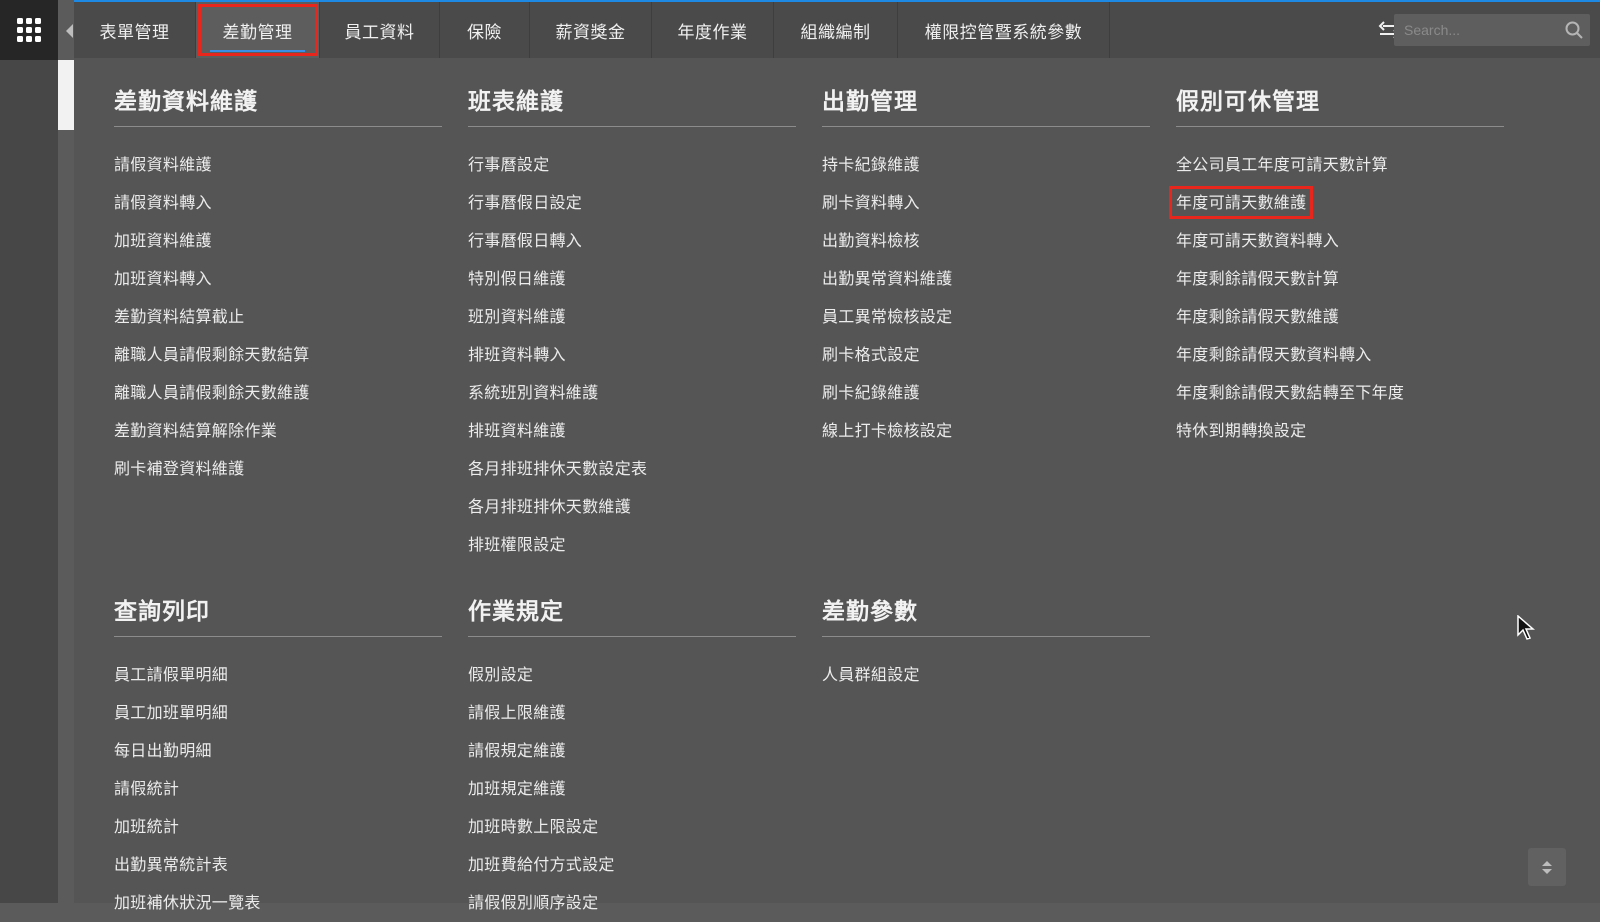 Image resolution: width=1600 pixels, height=922 pixels. I want to click on menu-item: 全公司員工年度可請天數計算, so click(1340, 165).